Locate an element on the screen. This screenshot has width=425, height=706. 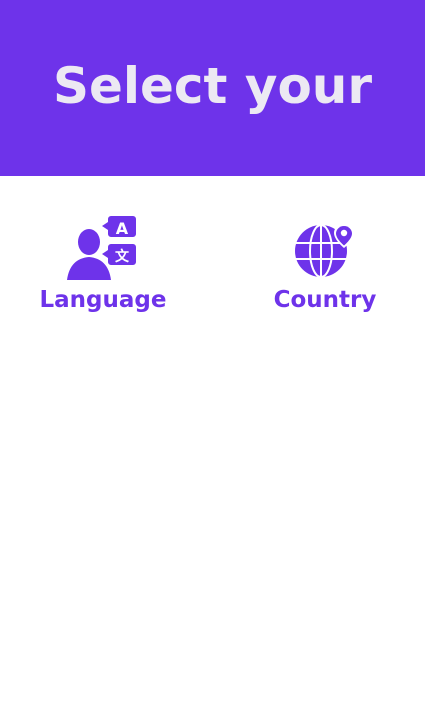
country-option: Country is located at coordinates (325, 266).